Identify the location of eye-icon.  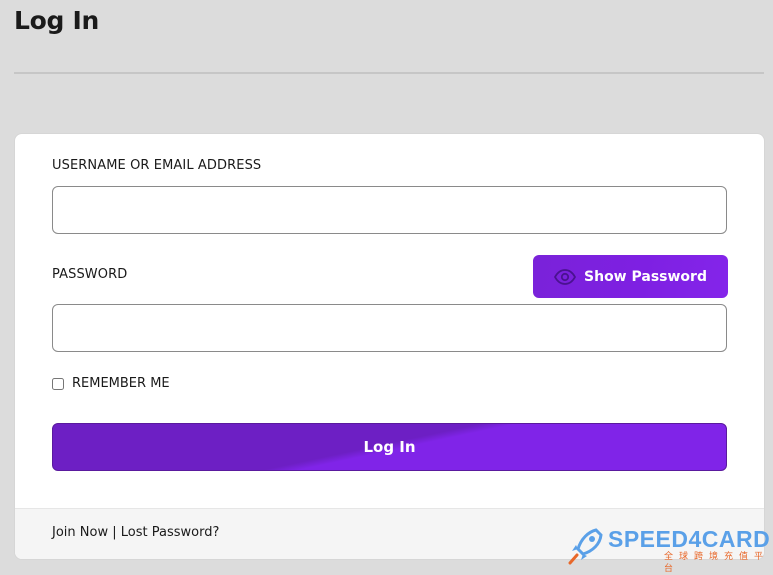
(565, 276).